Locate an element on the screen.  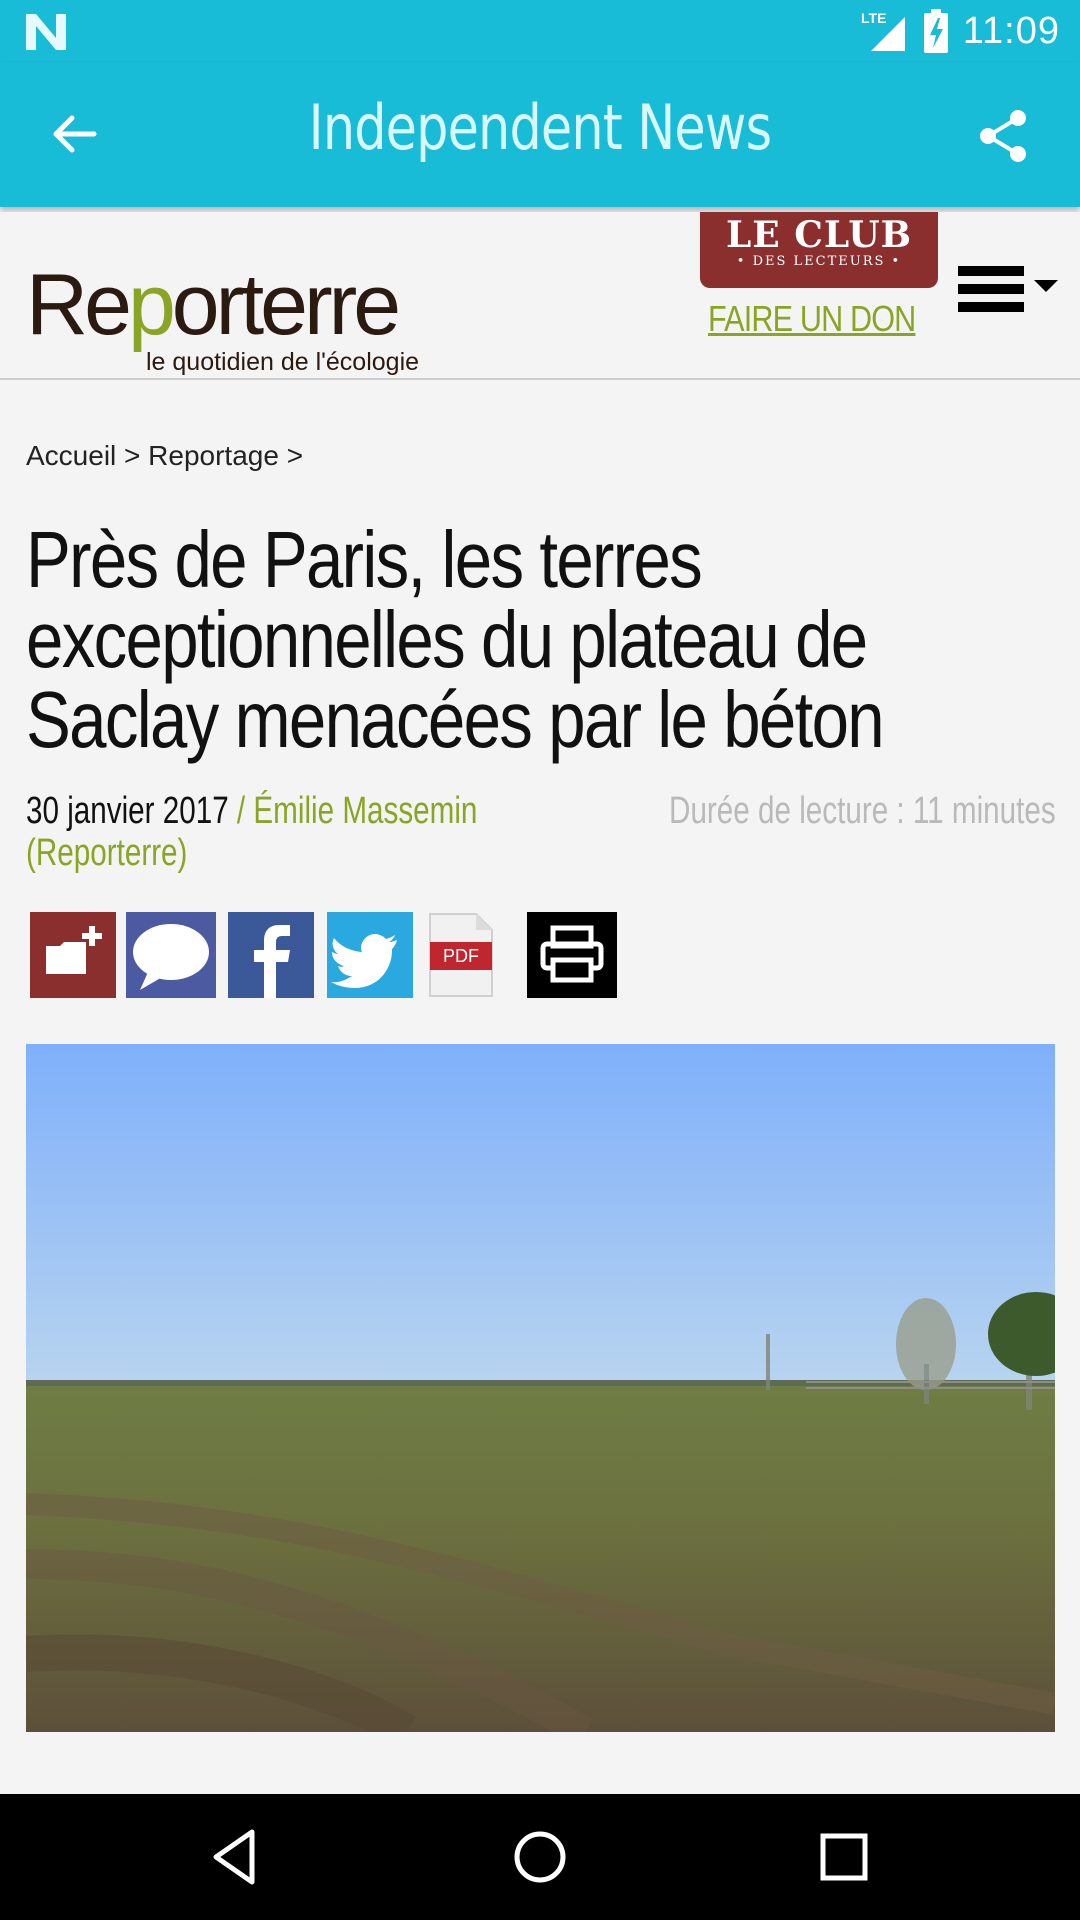
home-circle-icon is located at coordinates (540, 1857).